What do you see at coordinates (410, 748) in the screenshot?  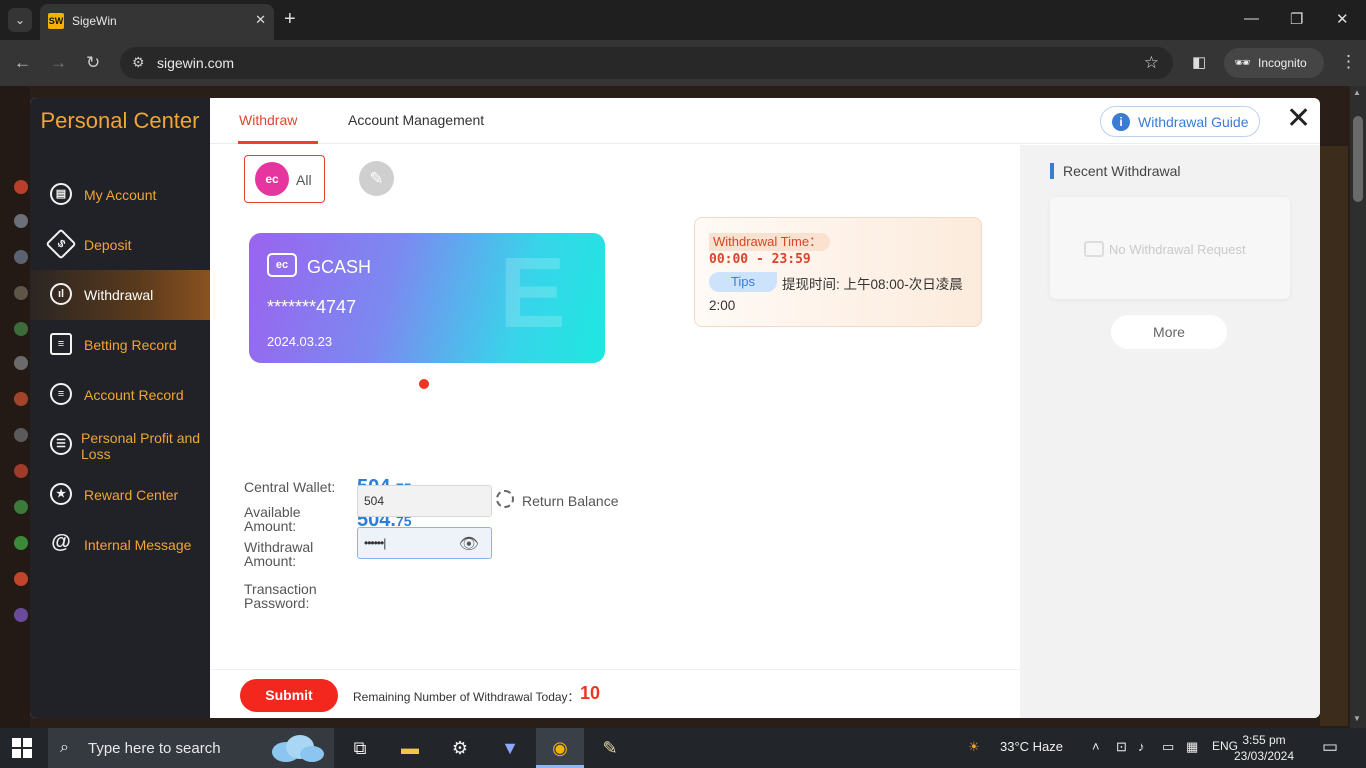 I see `file-explorer-icon: ▬` at bounding box center [410, 748].